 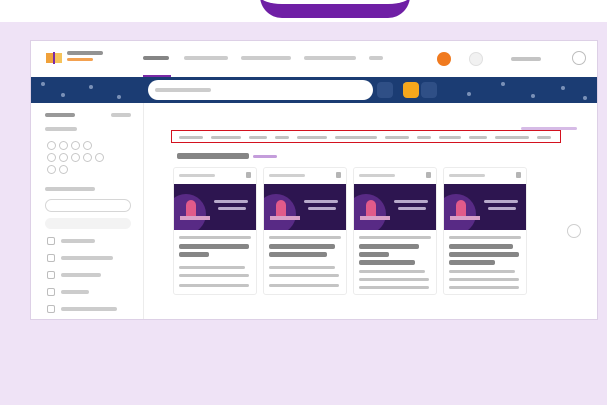 I want to click on filters-heading, so click(x=60, y=115).